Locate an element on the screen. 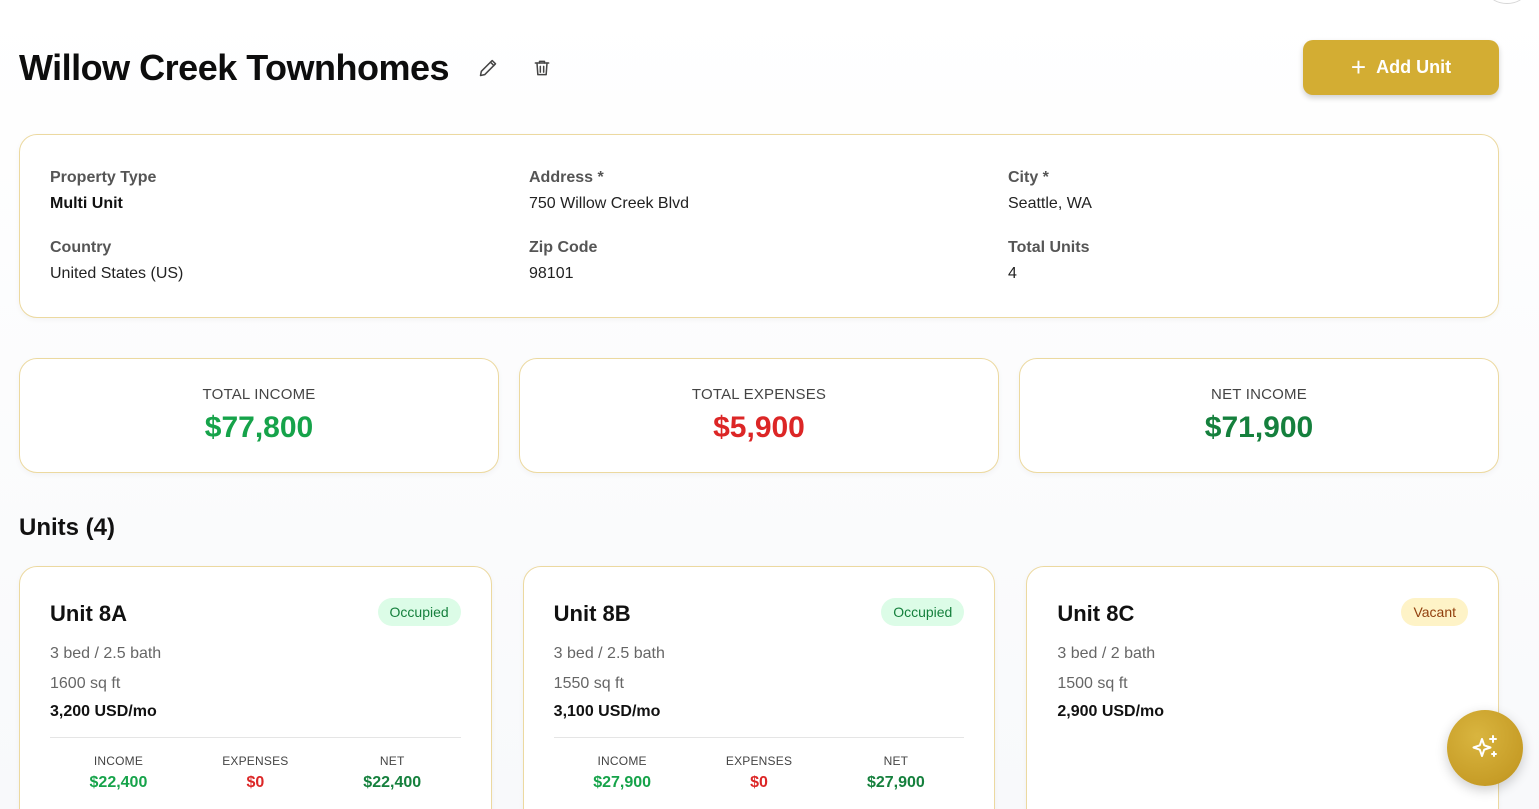 The width and height of the screenshot is (1539, 809). trash-icon is located at coordinates (542, 68).